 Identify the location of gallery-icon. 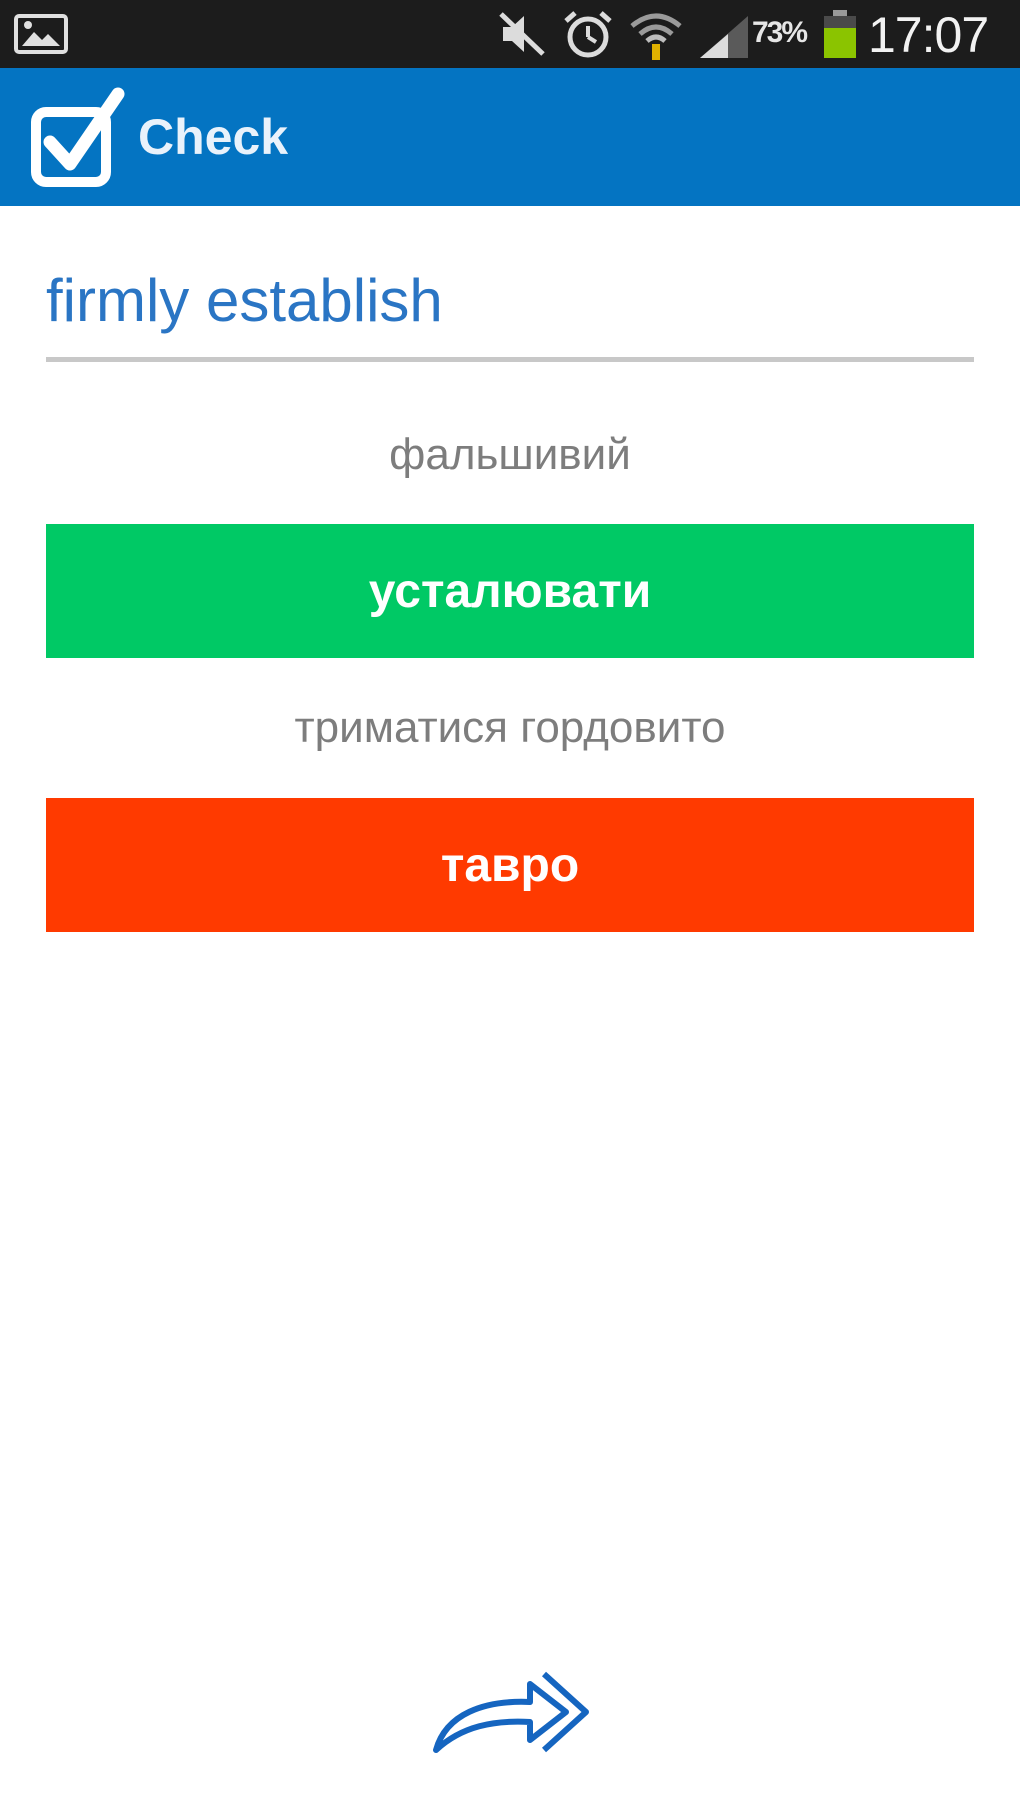
(41, 34).